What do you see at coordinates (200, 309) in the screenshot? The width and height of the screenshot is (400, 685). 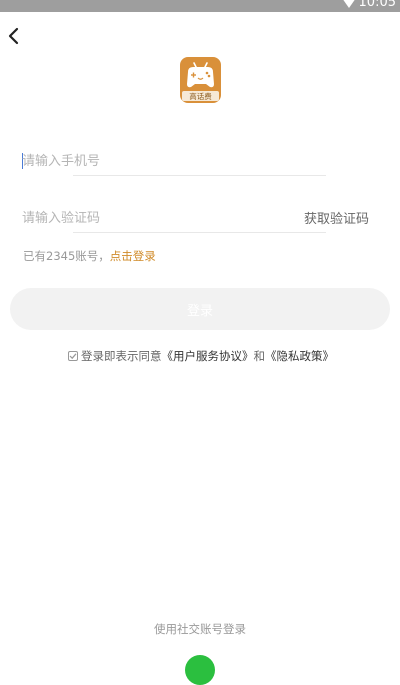 I see `login-button: 登录` at bounding box center [200, 309].